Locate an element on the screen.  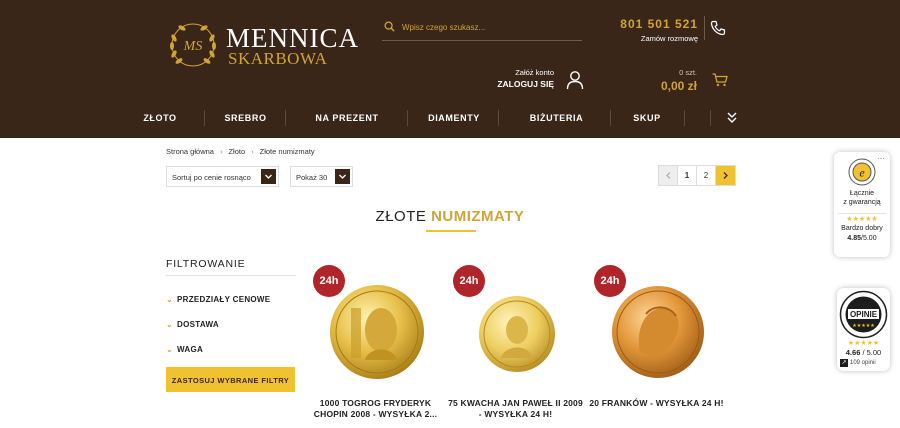
more-icon: ··· is located at coordinates (881, 158).